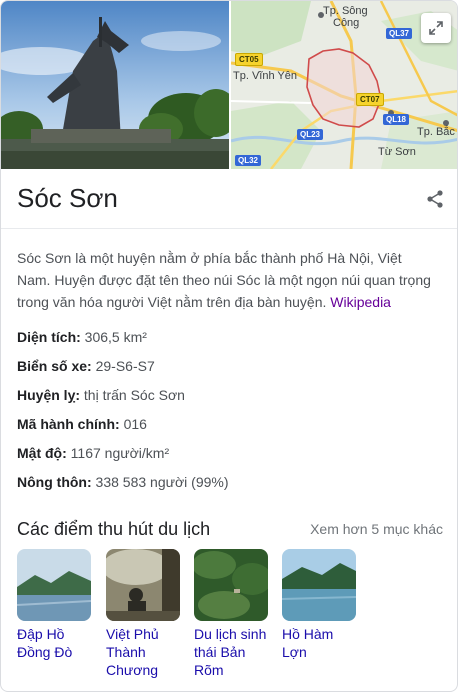  I want to click on fact-label: Mã hành chính:, so click(68, 424).